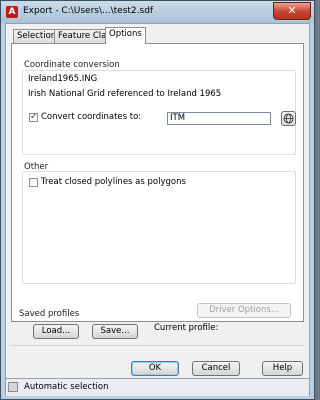 This screenshot has width=320, height=400. Describe the element at coordinates (219, 118) in the screenshot. I see `target-coordinate-input: ITM` at that location.